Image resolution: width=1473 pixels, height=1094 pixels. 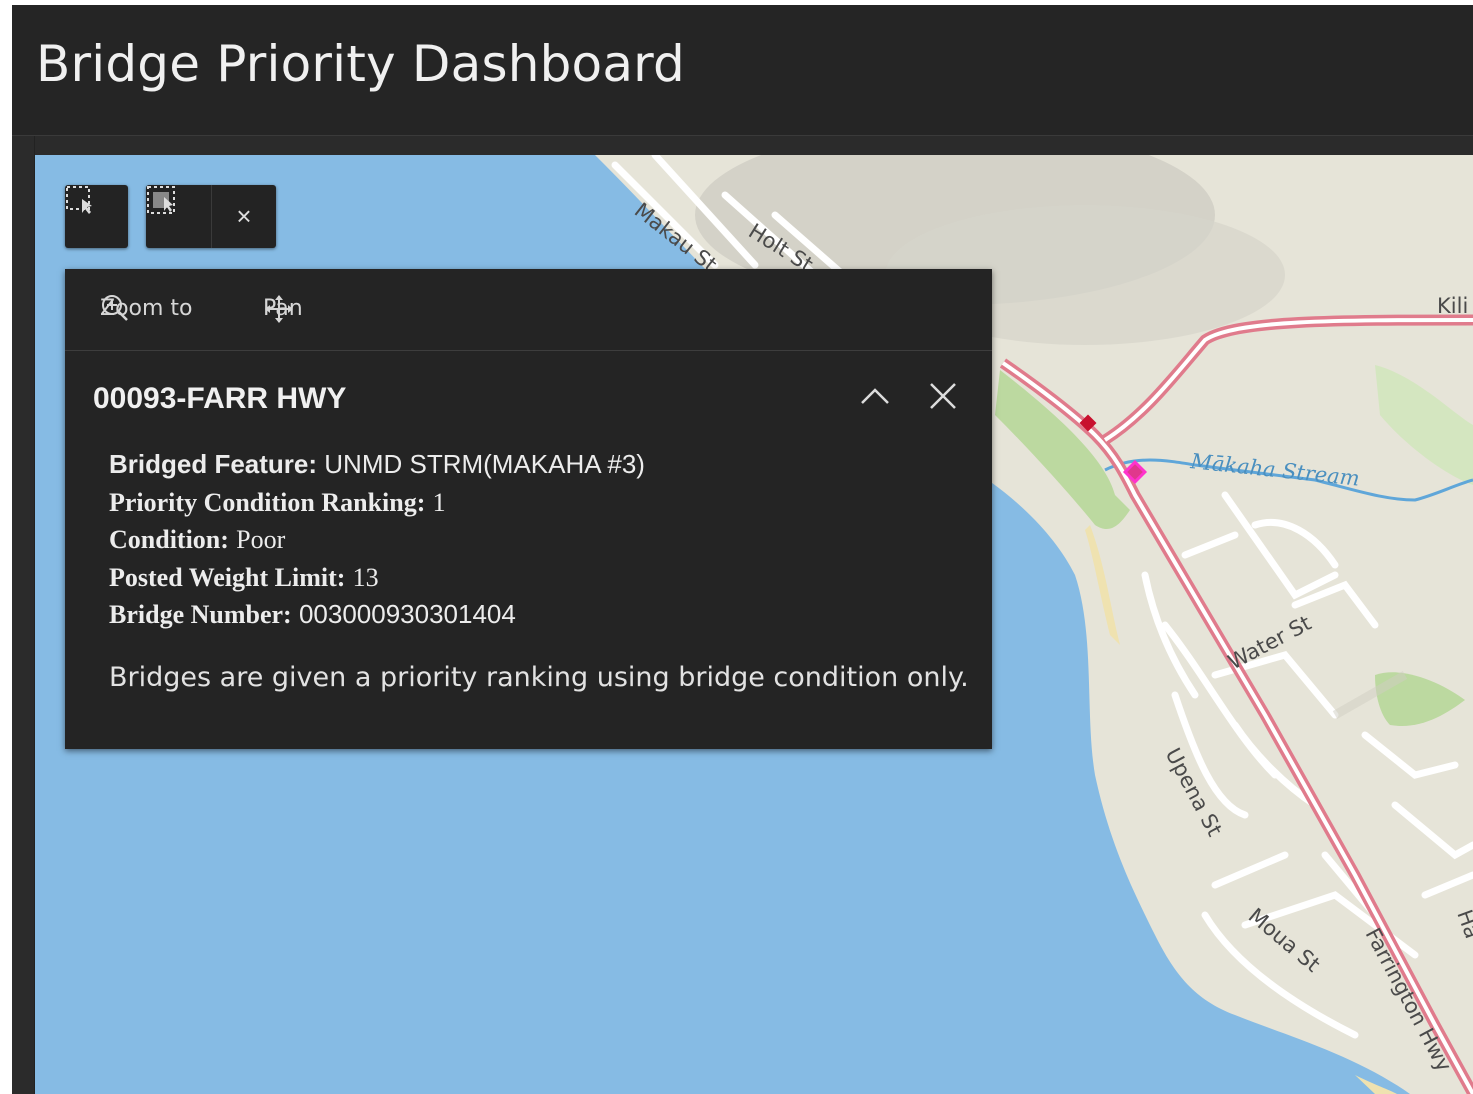 What do you see at coordinates (484, 464) in the screenshot?
I see `attribute-value: UNMD STRM(MAKAHA #3)` at bounding box center [484, 464].